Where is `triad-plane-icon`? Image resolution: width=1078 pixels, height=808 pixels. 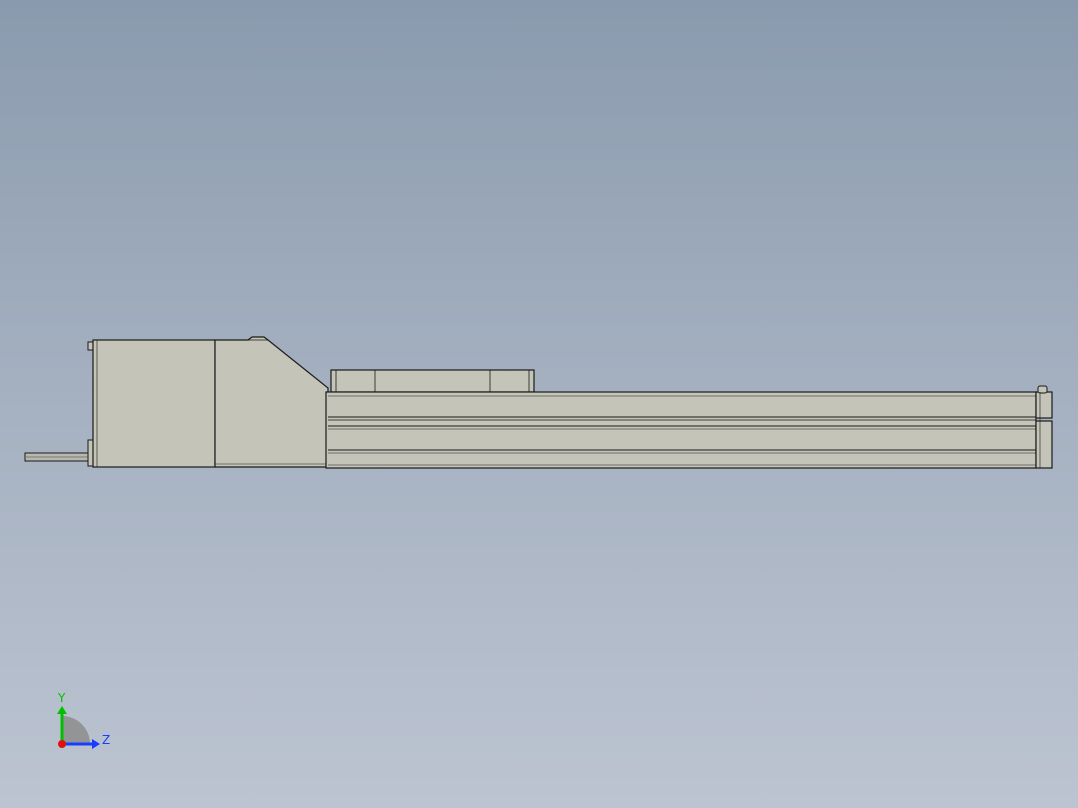 triad-plane-icon is located at coordinates (76, 730).